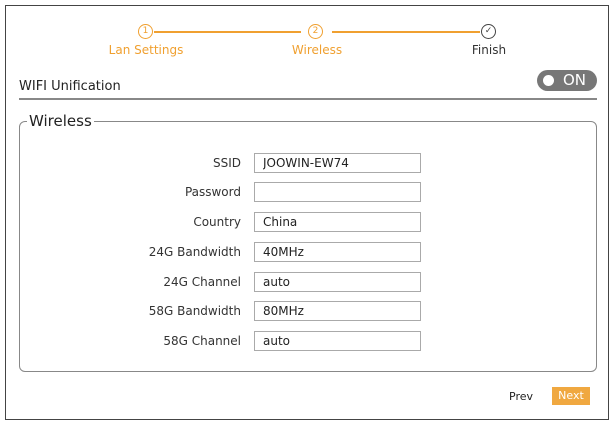  Describe the element at coordinates (217, 222) in the screenshot. I see `country-label: Country` at that location.